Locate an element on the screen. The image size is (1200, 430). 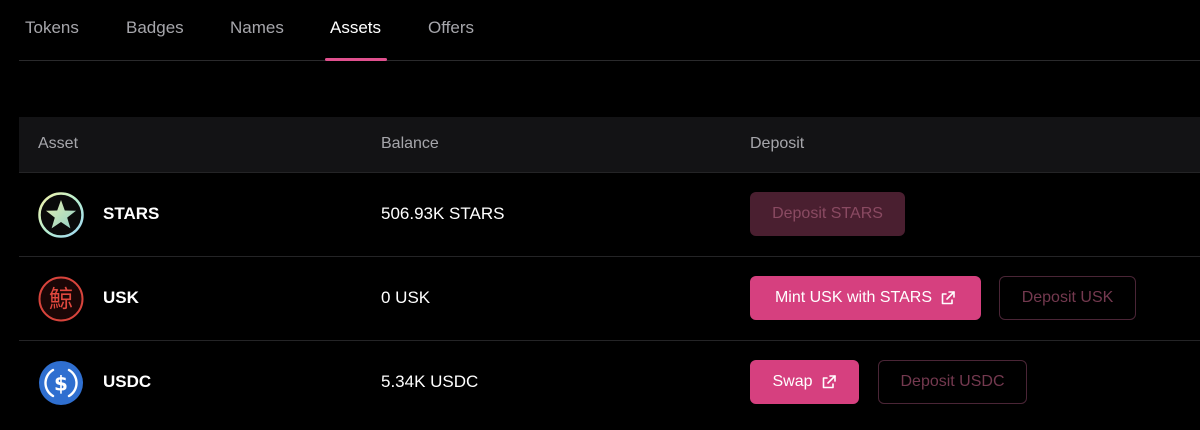
column-header-asset: Asset is located at coordinates (58, 143).